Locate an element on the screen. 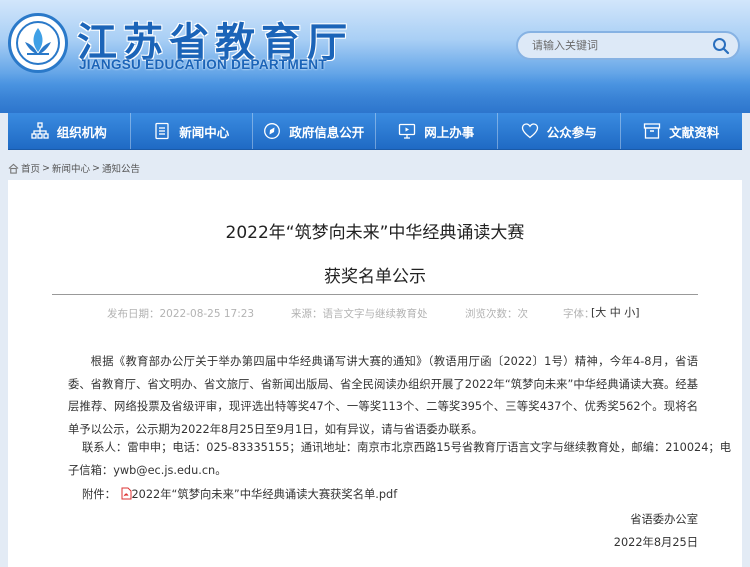 This screenshot has height=567, width=750. bracket: ] is located at coordinates (637, 312).